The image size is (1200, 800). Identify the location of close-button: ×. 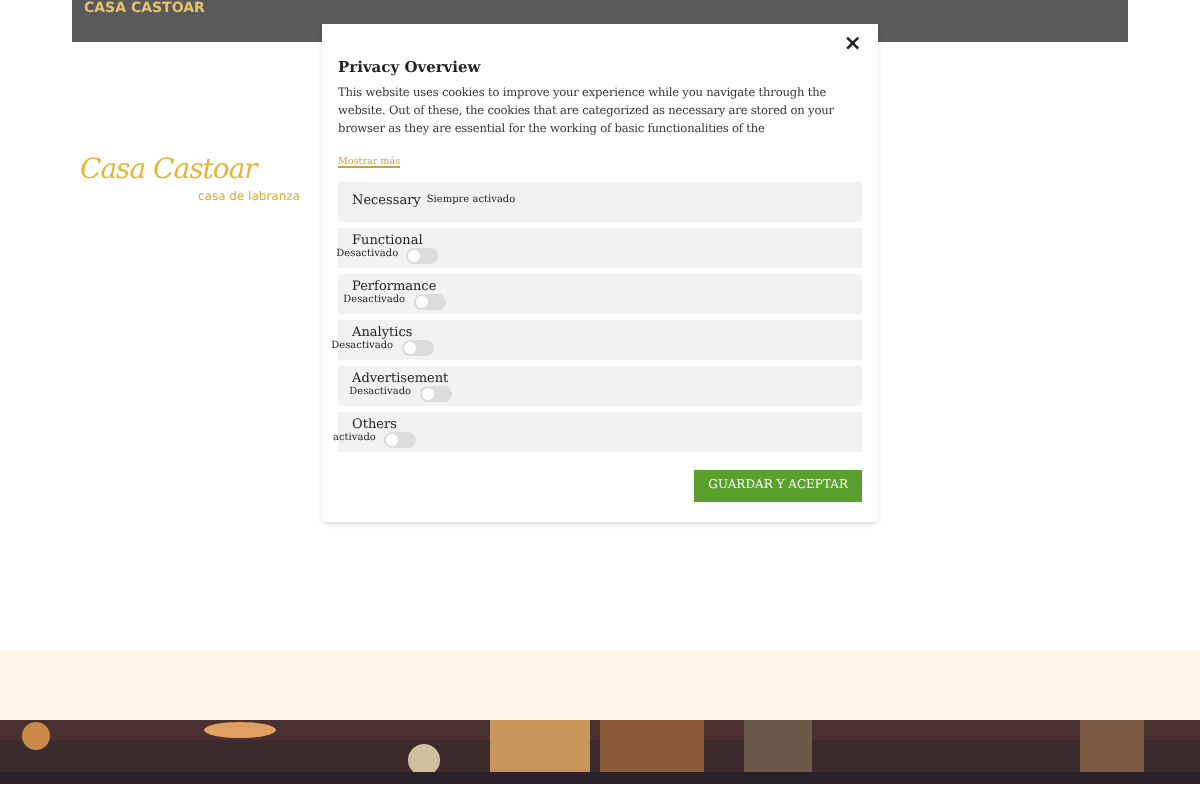
(852, 44).